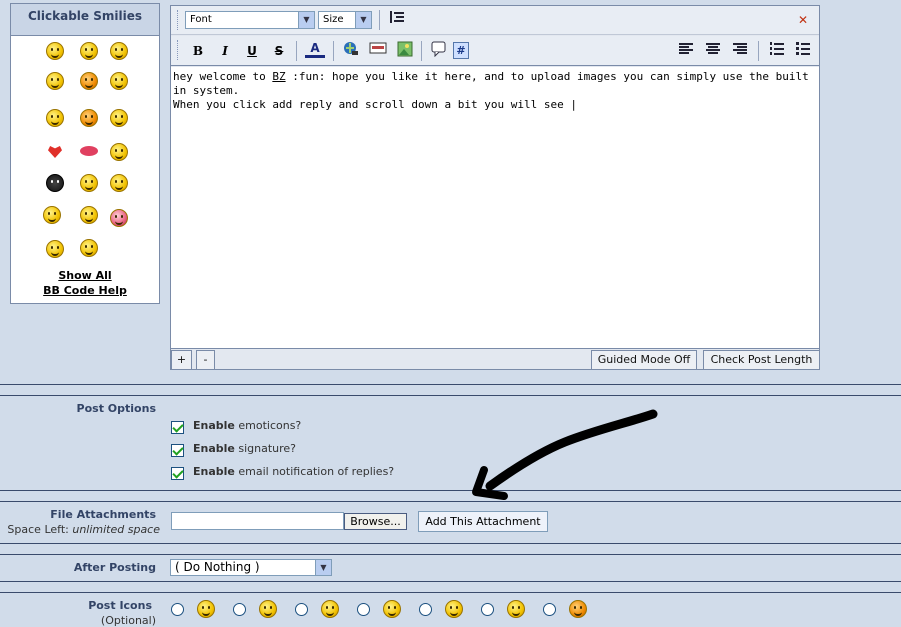 The width and height of the screenshot is (901, 627). What do you see at coordinates (250, 20) in the screenshot?
I see `font-select: Font ▼` at bounding box center [250, 20].